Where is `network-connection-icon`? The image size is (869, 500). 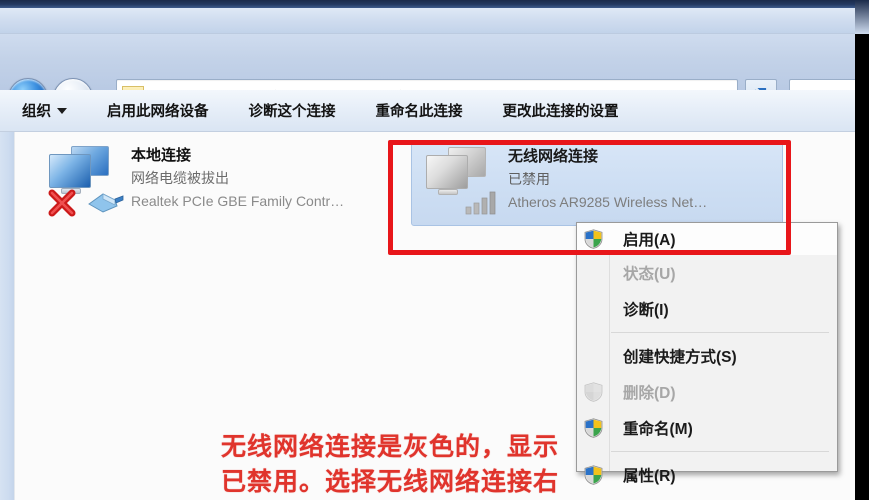
network-connection-icon is located at coordinates (85, 182).